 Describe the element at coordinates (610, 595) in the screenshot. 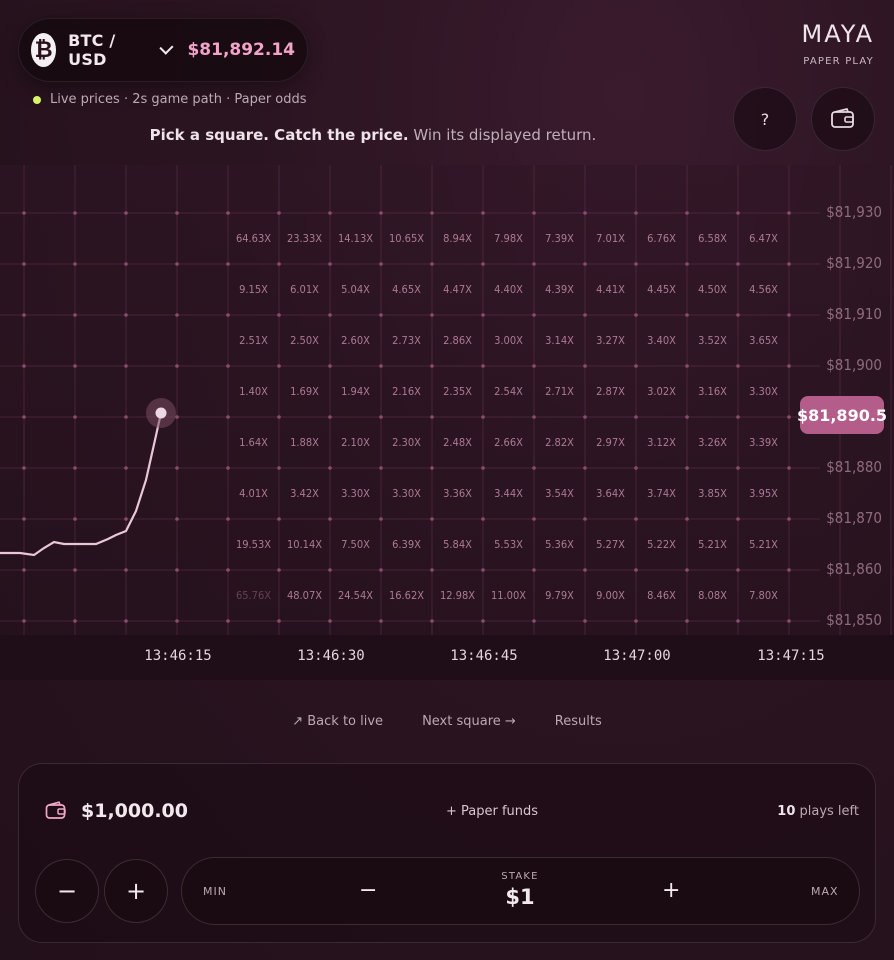

I see `multiplier-cell: 9.00X` at that location.